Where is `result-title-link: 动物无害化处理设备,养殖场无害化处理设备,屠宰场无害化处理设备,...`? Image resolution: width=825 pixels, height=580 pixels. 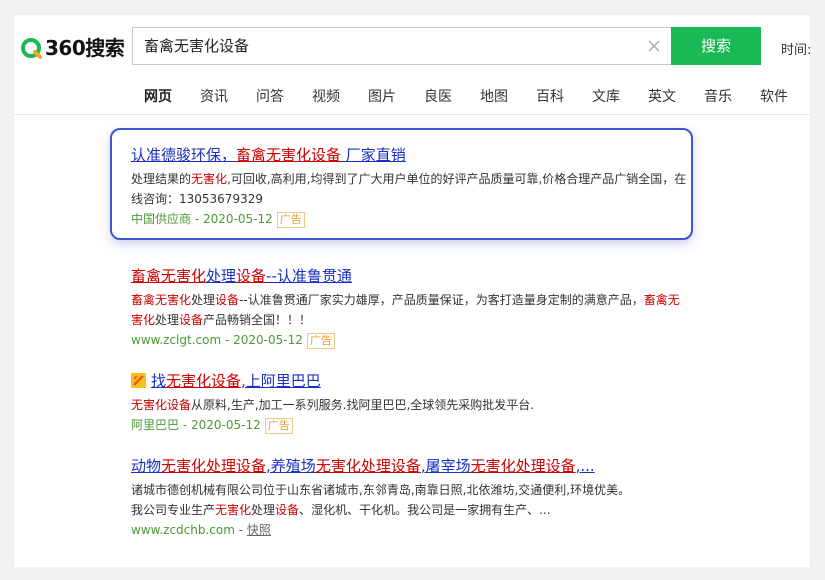 result-title-link: 动物无害化处理设备,养殖场无害化处理设备,屠宰场无害化处理设备,... is located at coordinates (363, 466).